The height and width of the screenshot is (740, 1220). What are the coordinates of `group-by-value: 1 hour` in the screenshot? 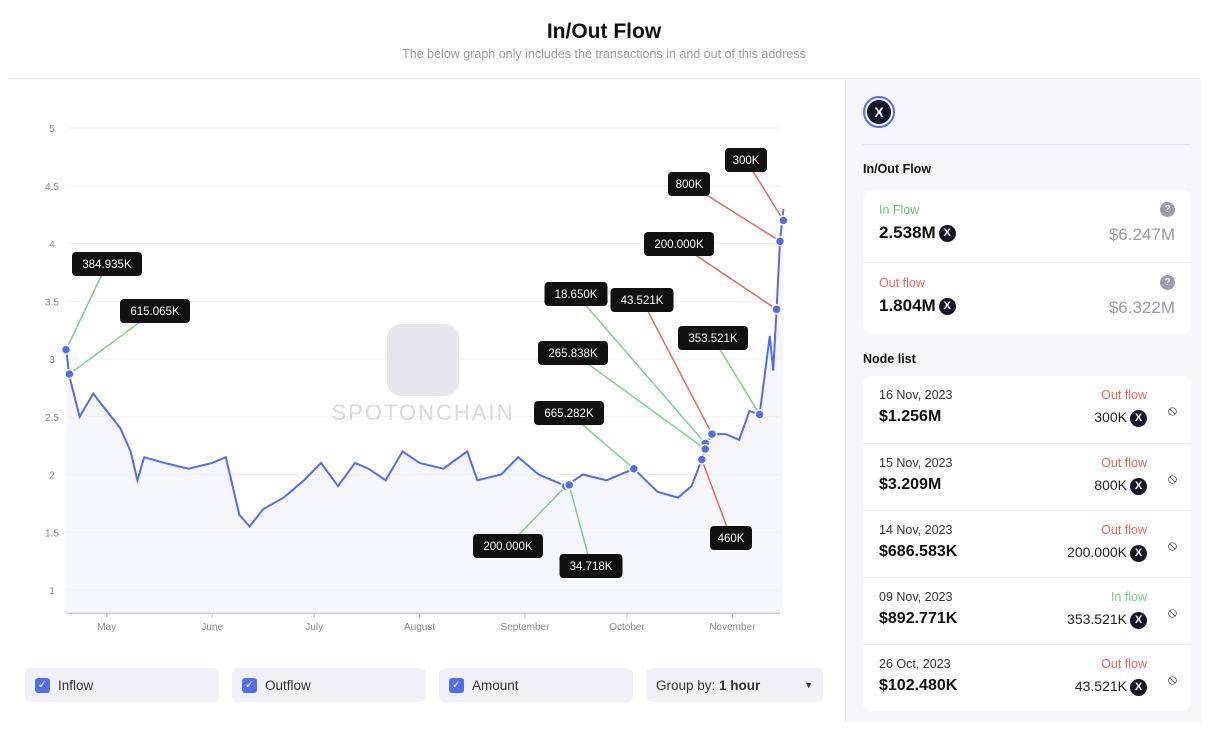 It's located at (740, 685).